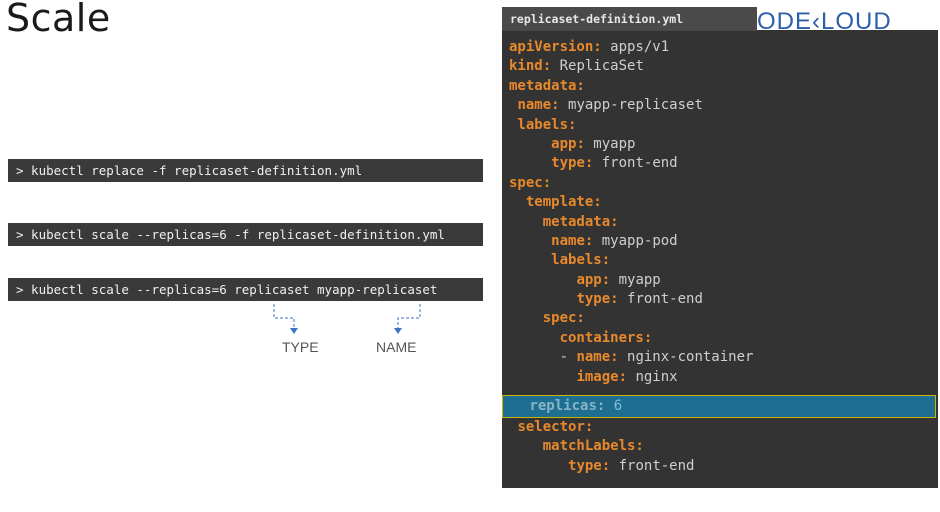  What do you see at coordinates (294, 331) in the screenshot?
I see `type-arrowhead` at bounding box center [294, 331].